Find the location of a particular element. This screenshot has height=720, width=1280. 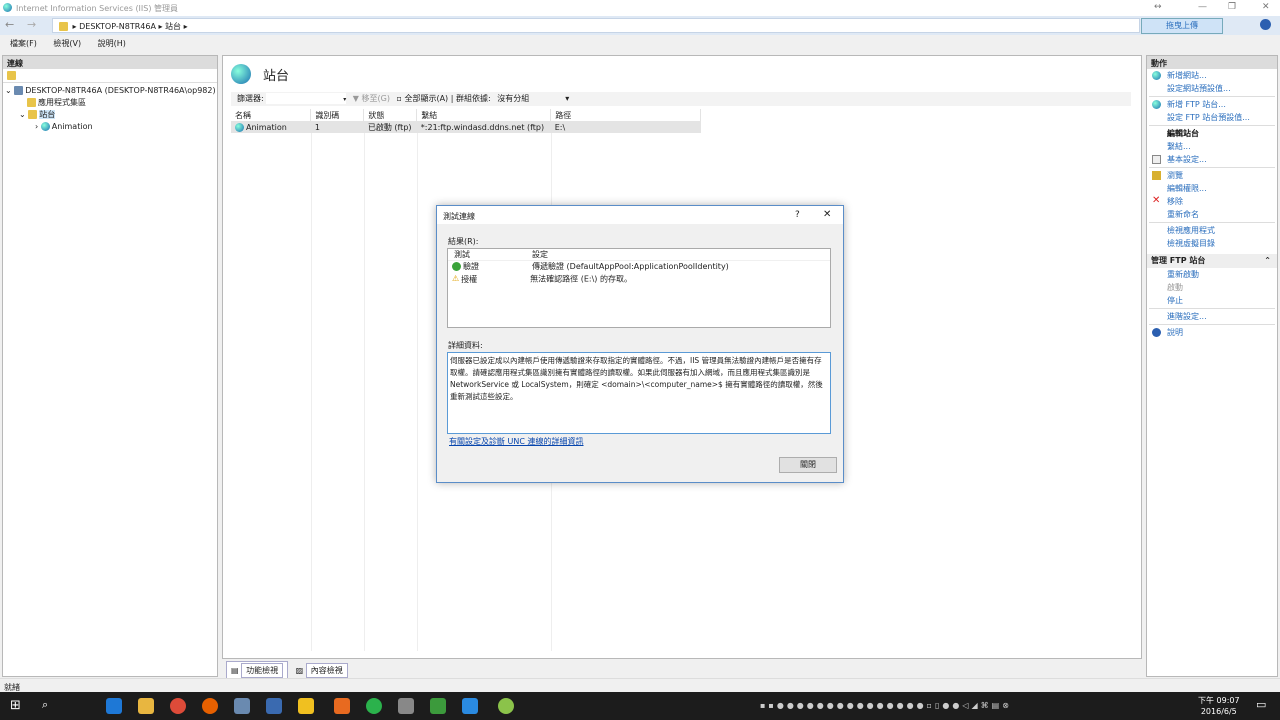

menu-bar: 檔案(F) 檢視(V) 說明(H) is located at coordinates (65, 44).